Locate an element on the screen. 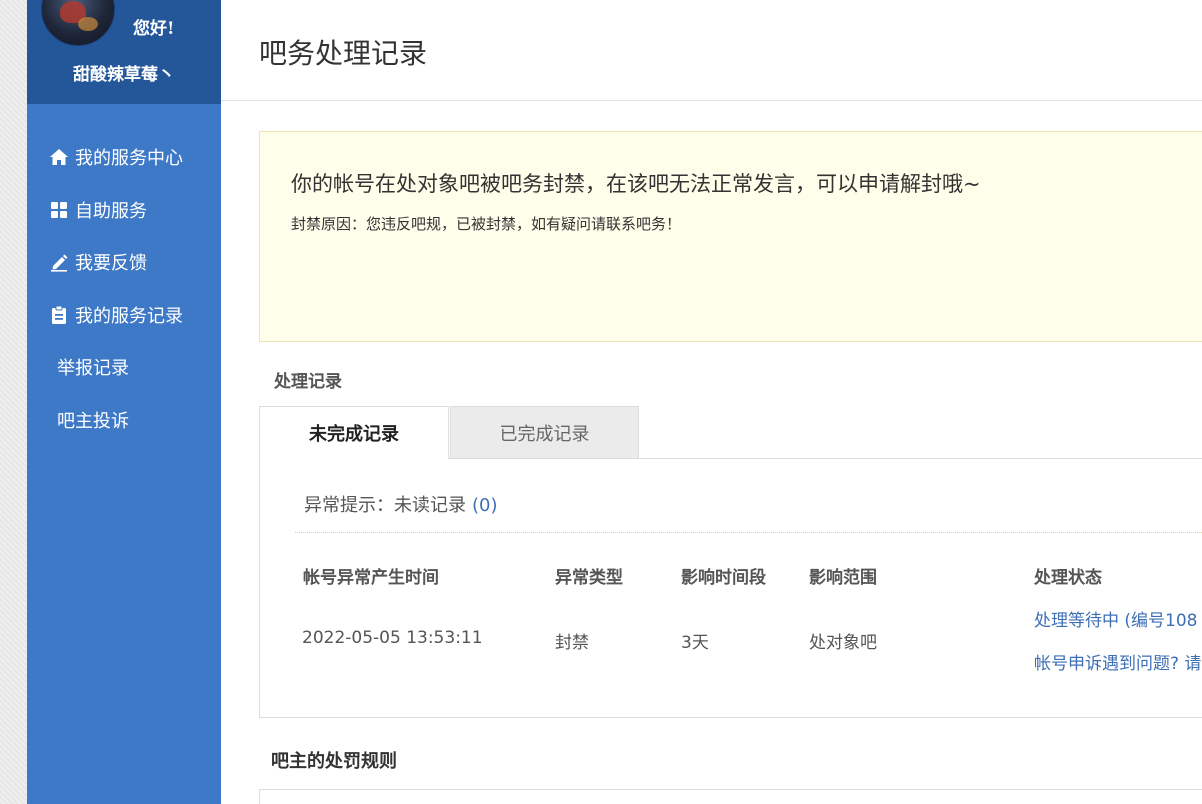  notice-reason: 封禁原因：您违反吧规，已被封禁，如有疑问请联系吧务！ is located at coordinates (486, 224).